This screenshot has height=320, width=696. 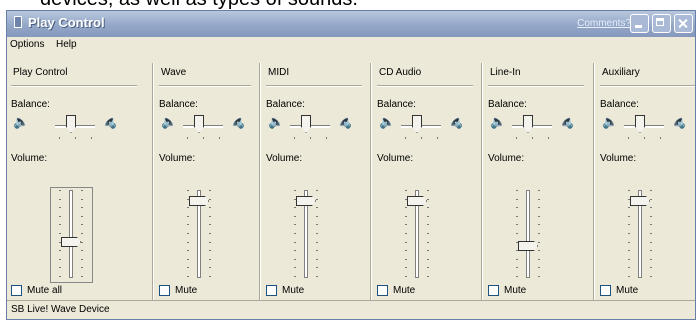 What do you see at coordinates (351, 24) in the screenshot?
I see `title-bar: Play Control Comments?` at bounding box center [351, 24].